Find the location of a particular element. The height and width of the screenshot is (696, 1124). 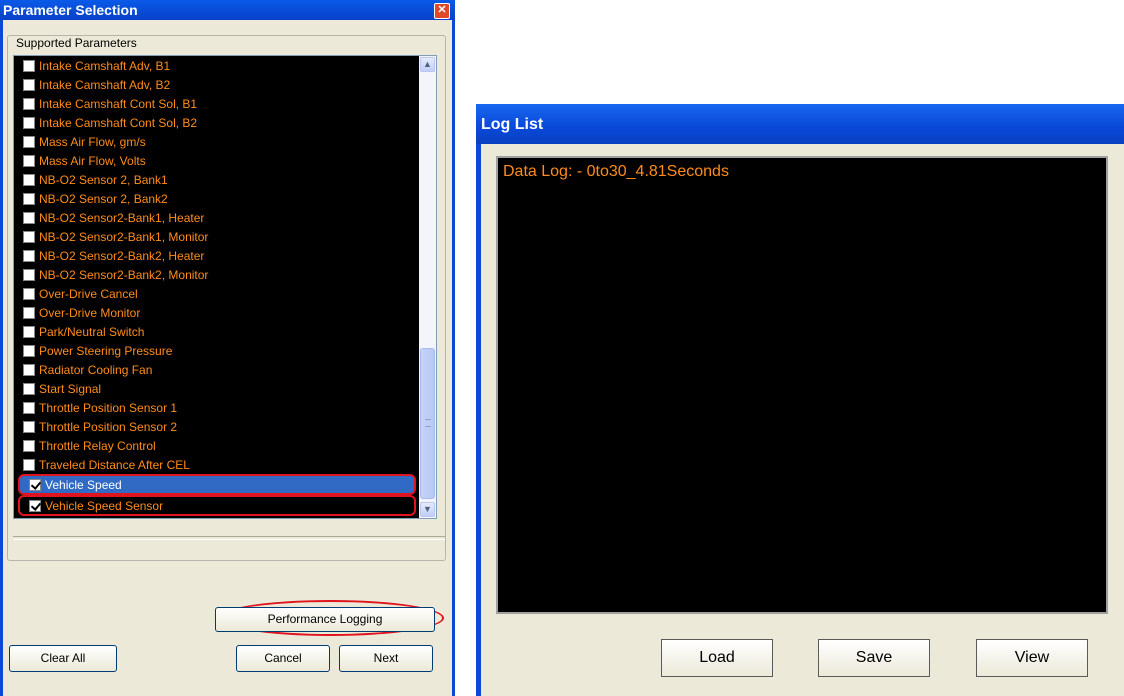

scroll-thumb is located at coordinates (427, 423).